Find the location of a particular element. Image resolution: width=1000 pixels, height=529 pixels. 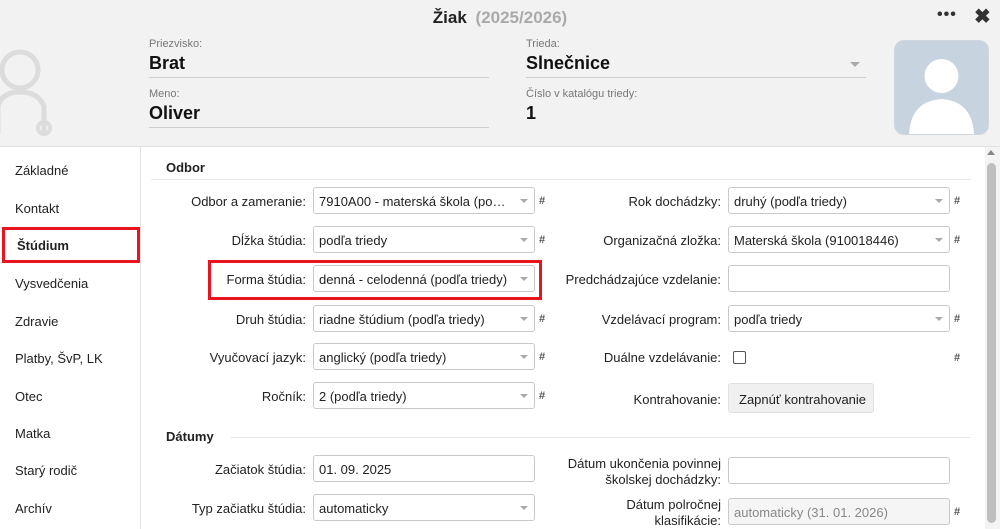

jazyk-select: anglický (podľa triedy) is located at coordinates (424, 356).